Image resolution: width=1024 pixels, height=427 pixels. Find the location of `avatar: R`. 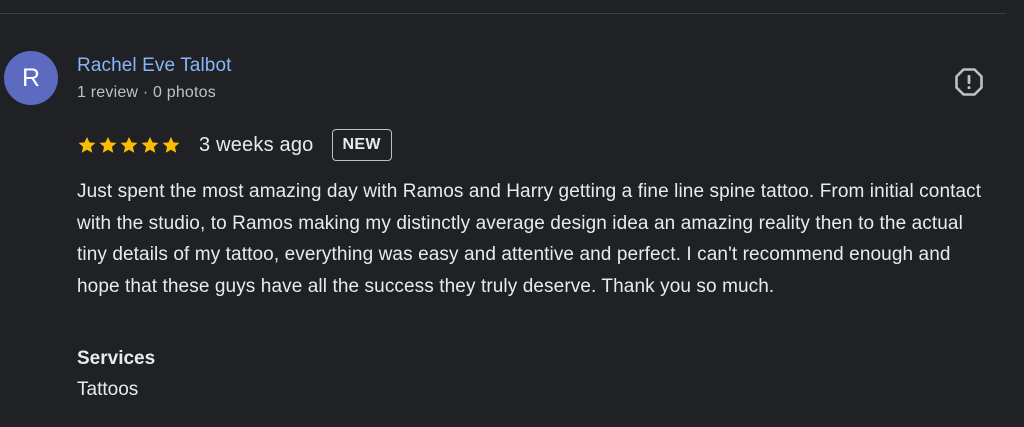

avatar: R is located at coordinates (31, 78).